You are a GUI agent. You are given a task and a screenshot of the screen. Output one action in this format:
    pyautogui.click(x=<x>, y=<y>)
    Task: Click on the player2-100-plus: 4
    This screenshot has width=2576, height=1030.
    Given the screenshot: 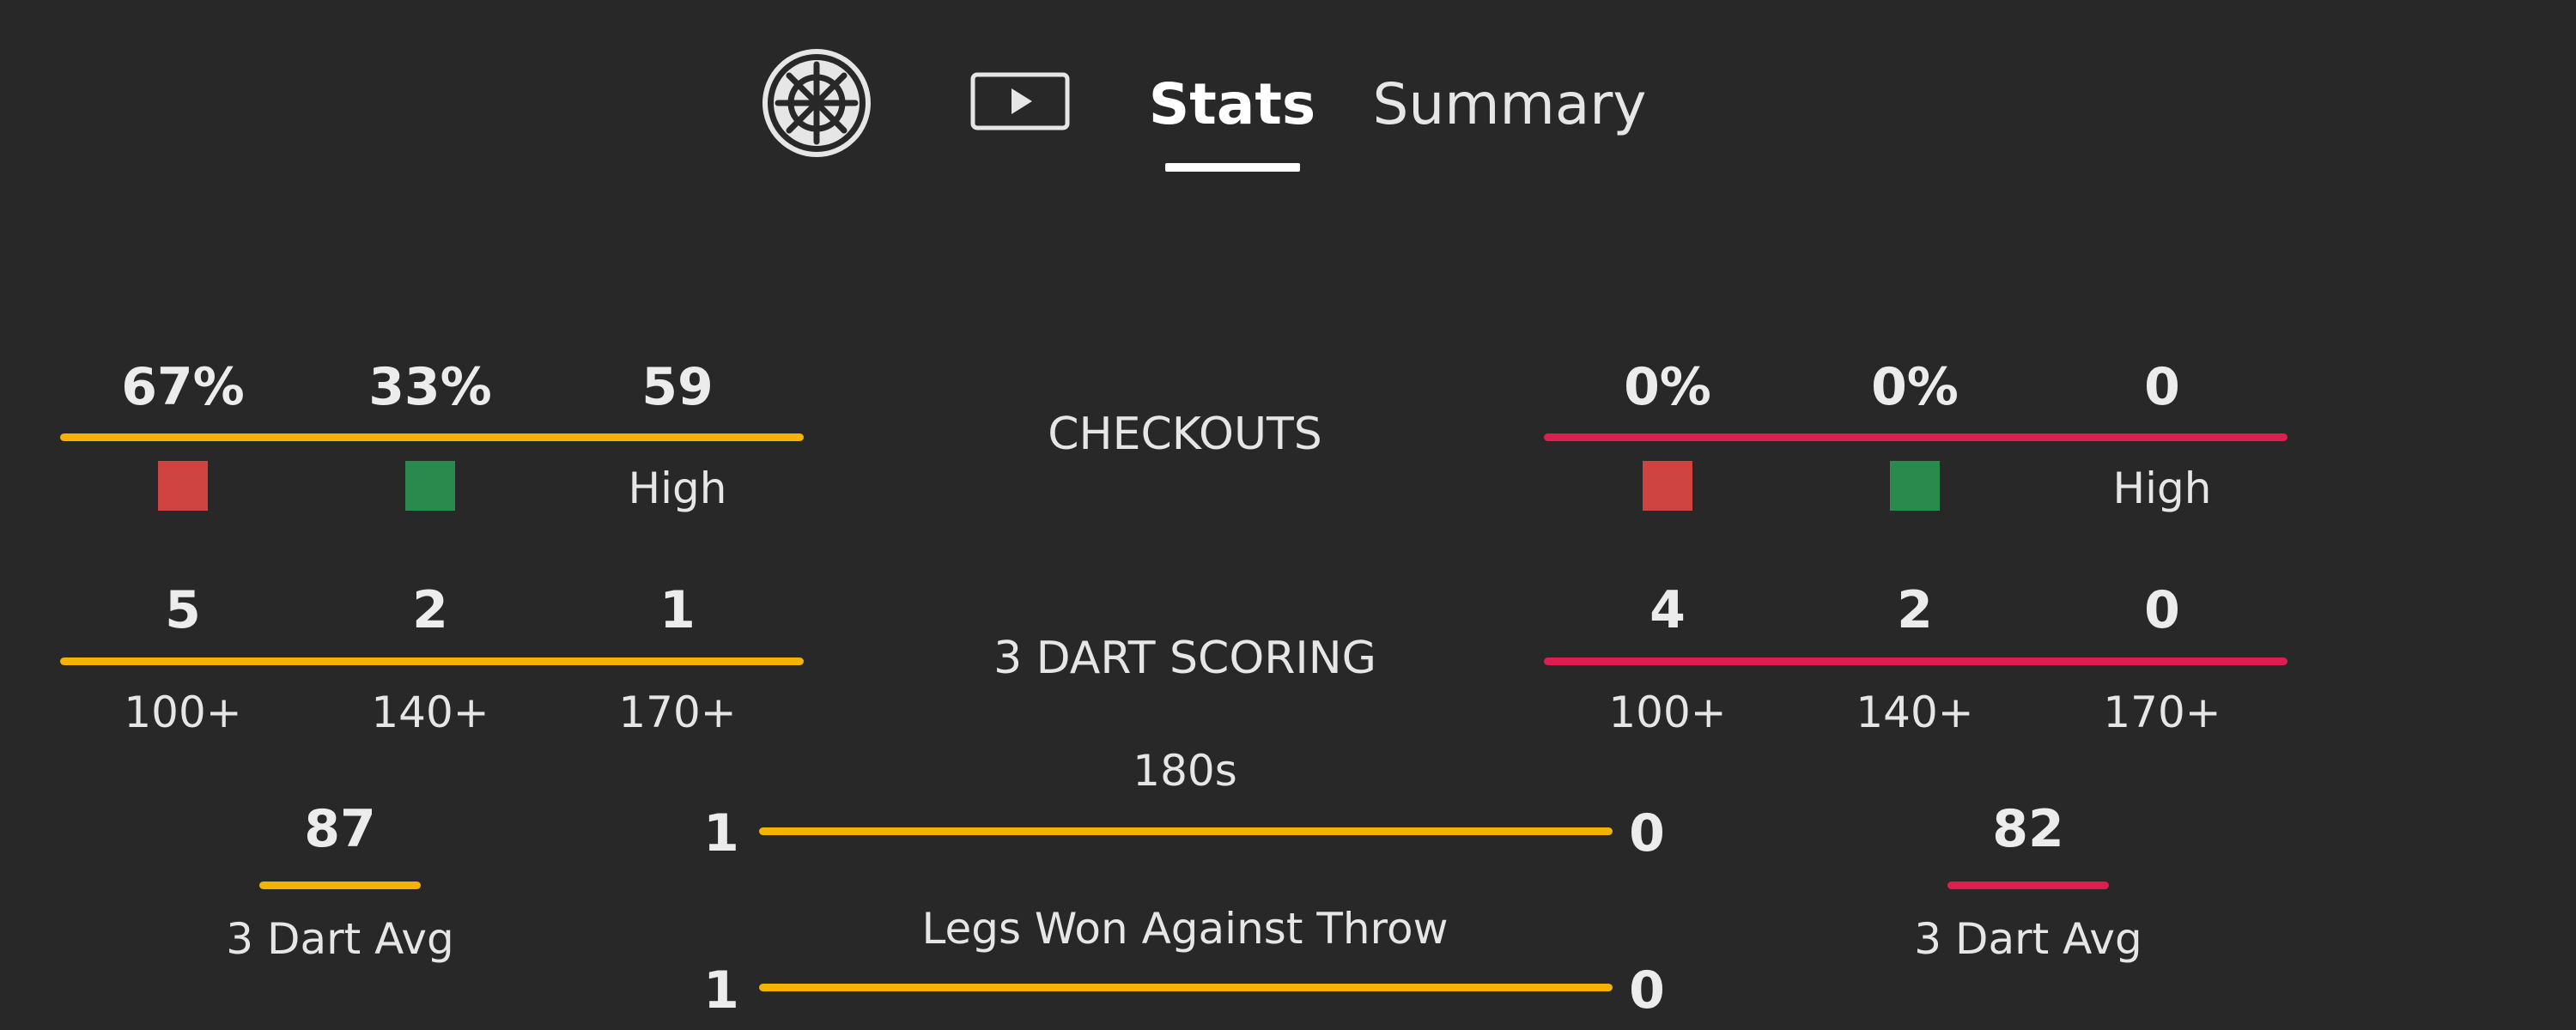 What is the action you would take?
    pyautogui.click(x=1667, y=610)
    